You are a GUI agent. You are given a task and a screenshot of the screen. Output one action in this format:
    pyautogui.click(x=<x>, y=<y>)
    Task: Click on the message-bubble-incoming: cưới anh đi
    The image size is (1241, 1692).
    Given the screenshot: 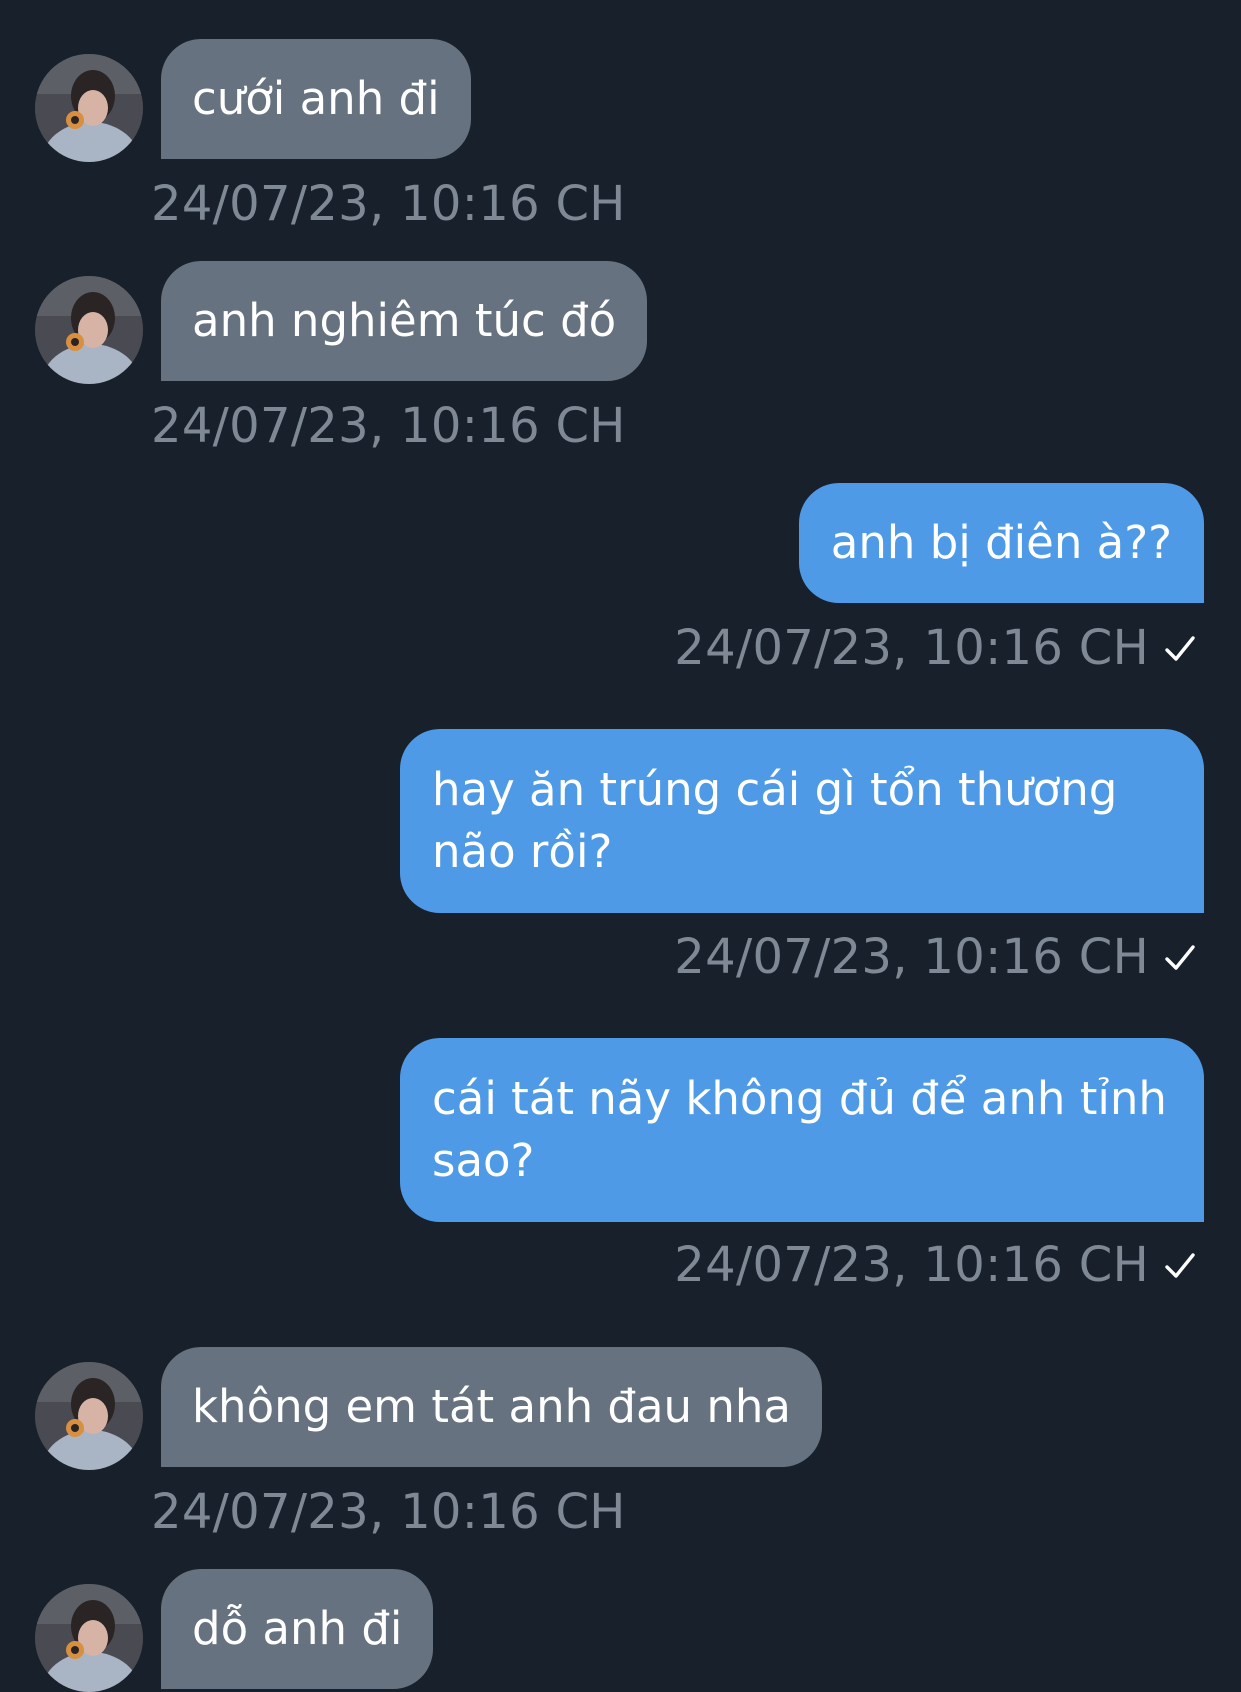 What is the action you would take?
    pyautogui.click(x=316, y=99)
    